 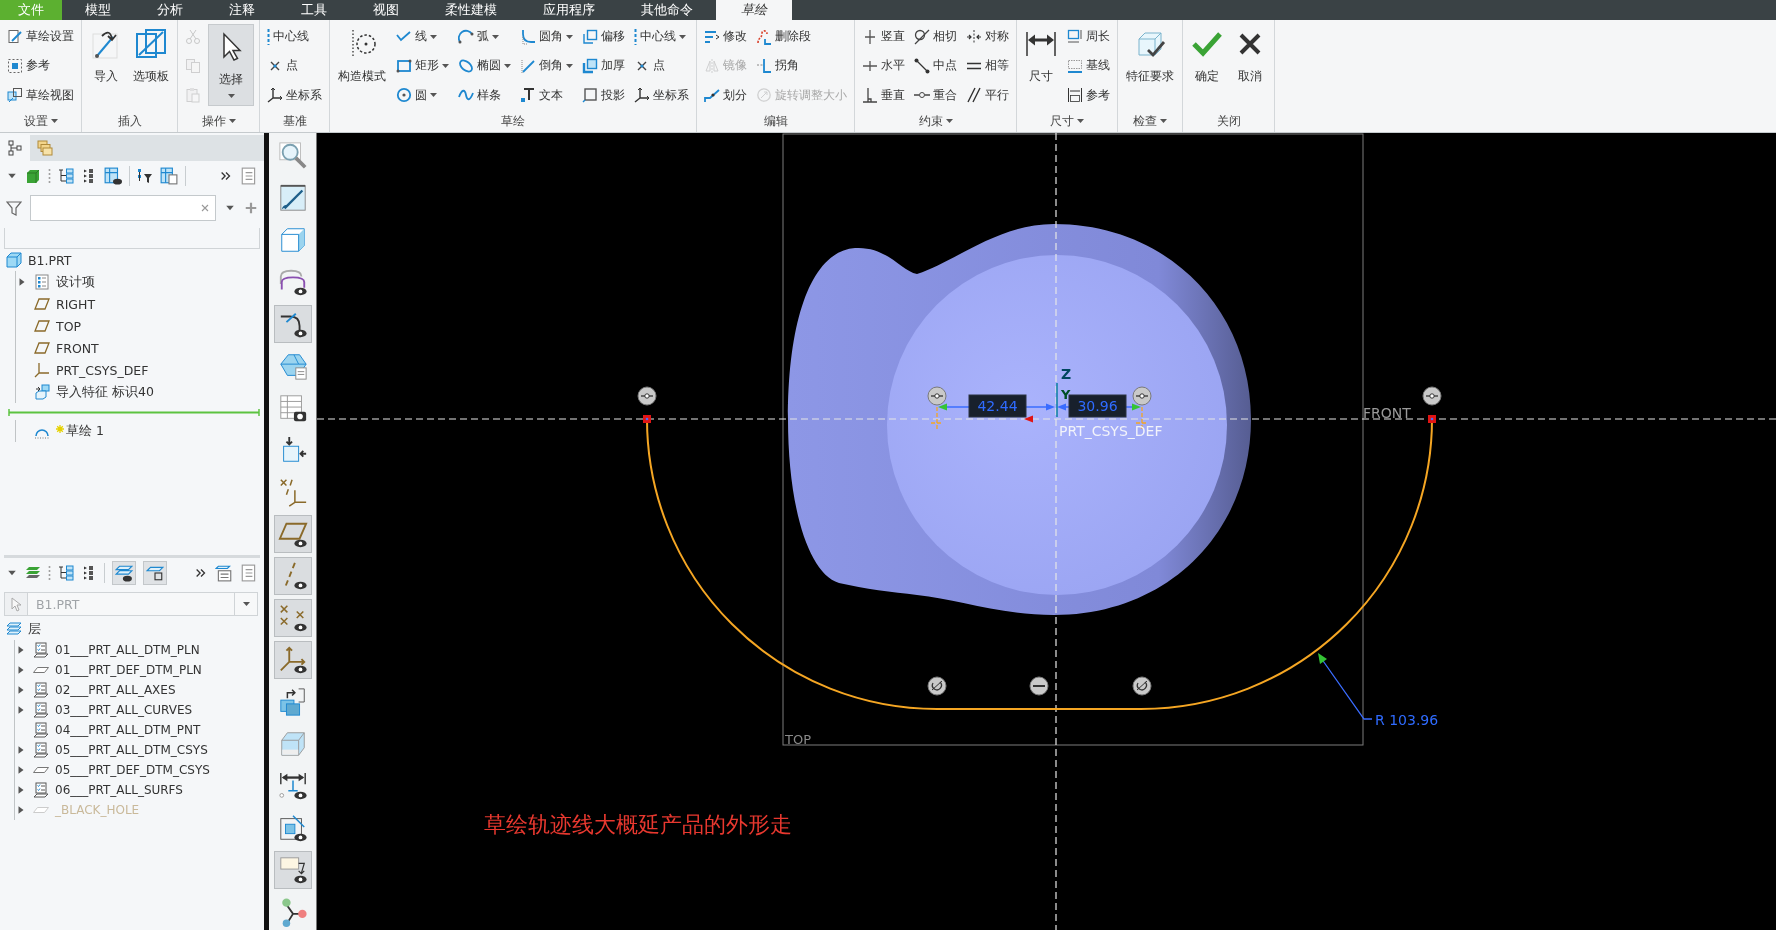 What do you see at coordinates (935, 37) in the screenshot?
I see `ribbon-button: 相切` at bounding box center [935, 37].